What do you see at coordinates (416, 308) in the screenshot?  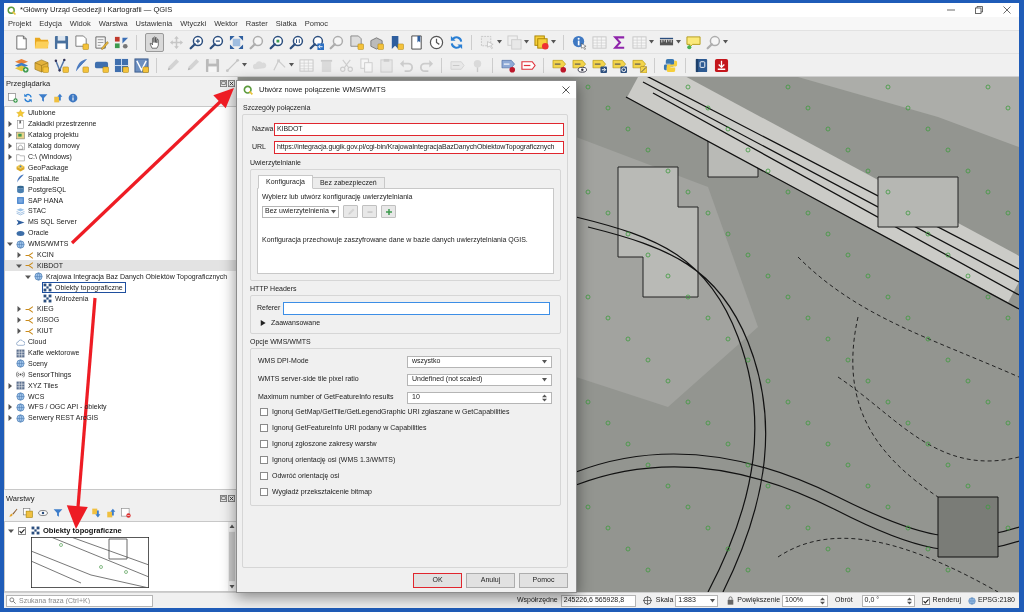 I see `text-field` at bounding box center [416, 308].